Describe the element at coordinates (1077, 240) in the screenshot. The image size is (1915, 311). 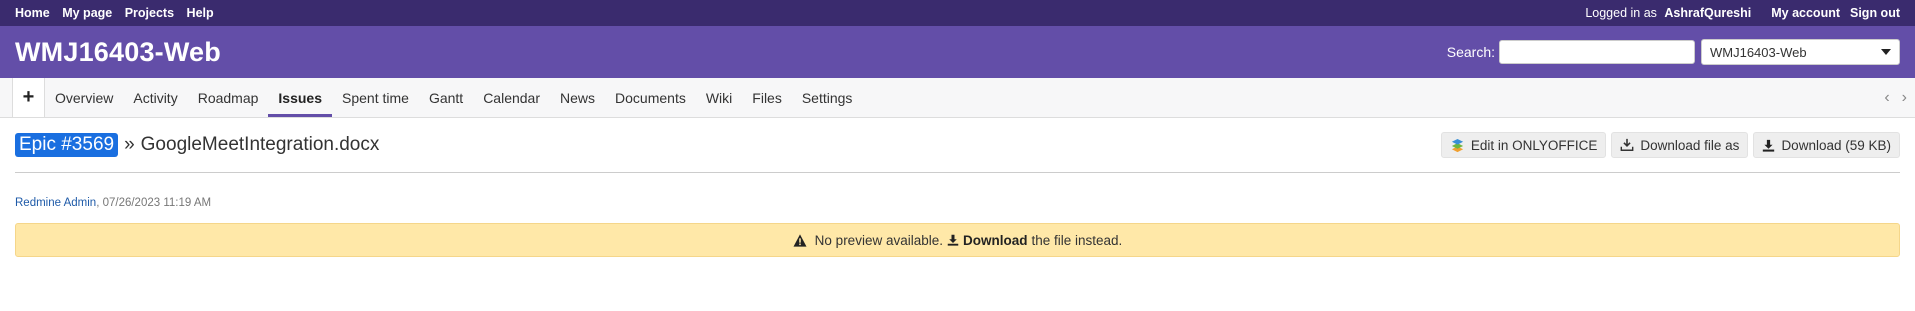
I see `warning-message-suffix: the file instead.` at that location.